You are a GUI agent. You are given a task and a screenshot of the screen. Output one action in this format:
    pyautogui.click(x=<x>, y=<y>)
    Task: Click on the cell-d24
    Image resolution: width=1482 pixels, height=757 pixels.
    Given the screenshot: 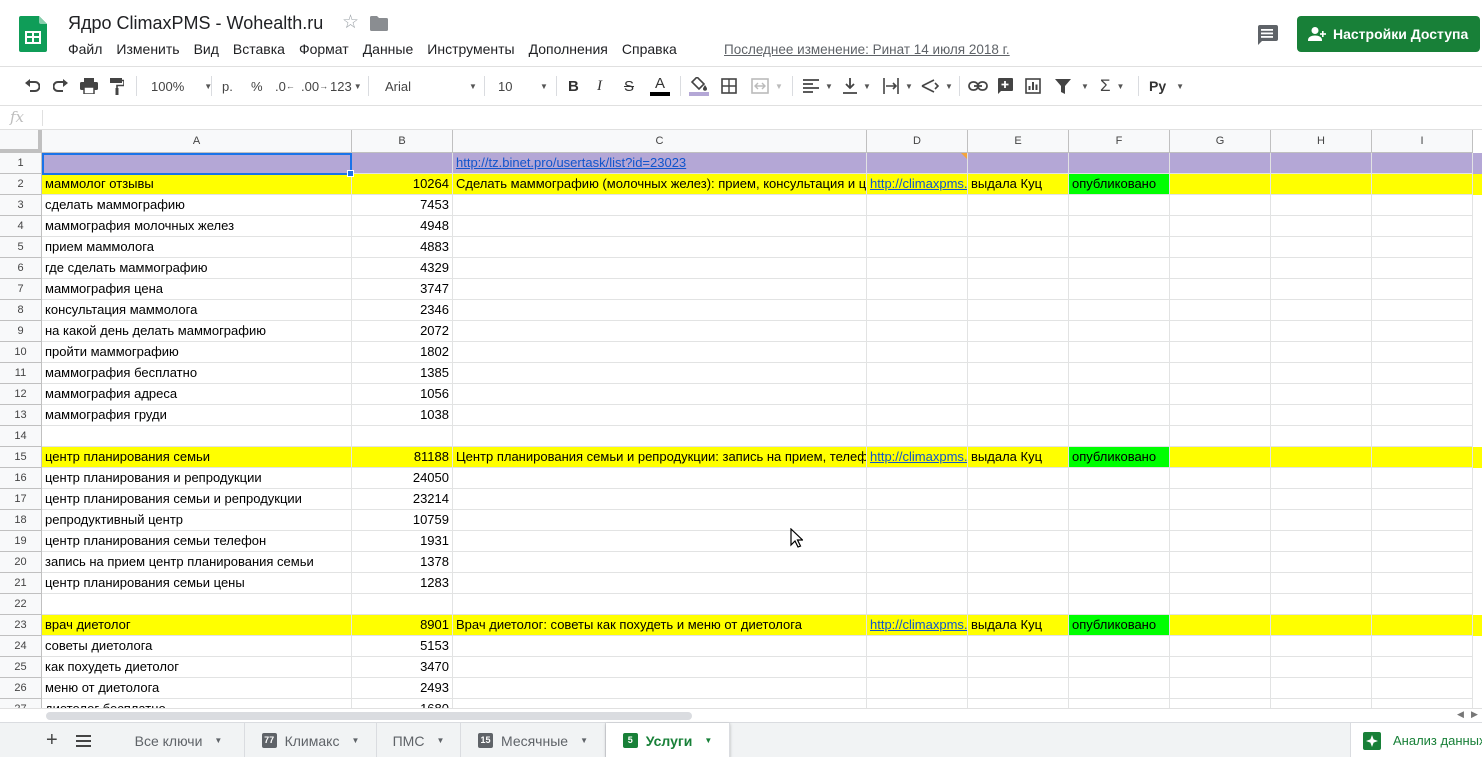 What is the action you would take?
    pyautogui.click(x=917, y=646)
    